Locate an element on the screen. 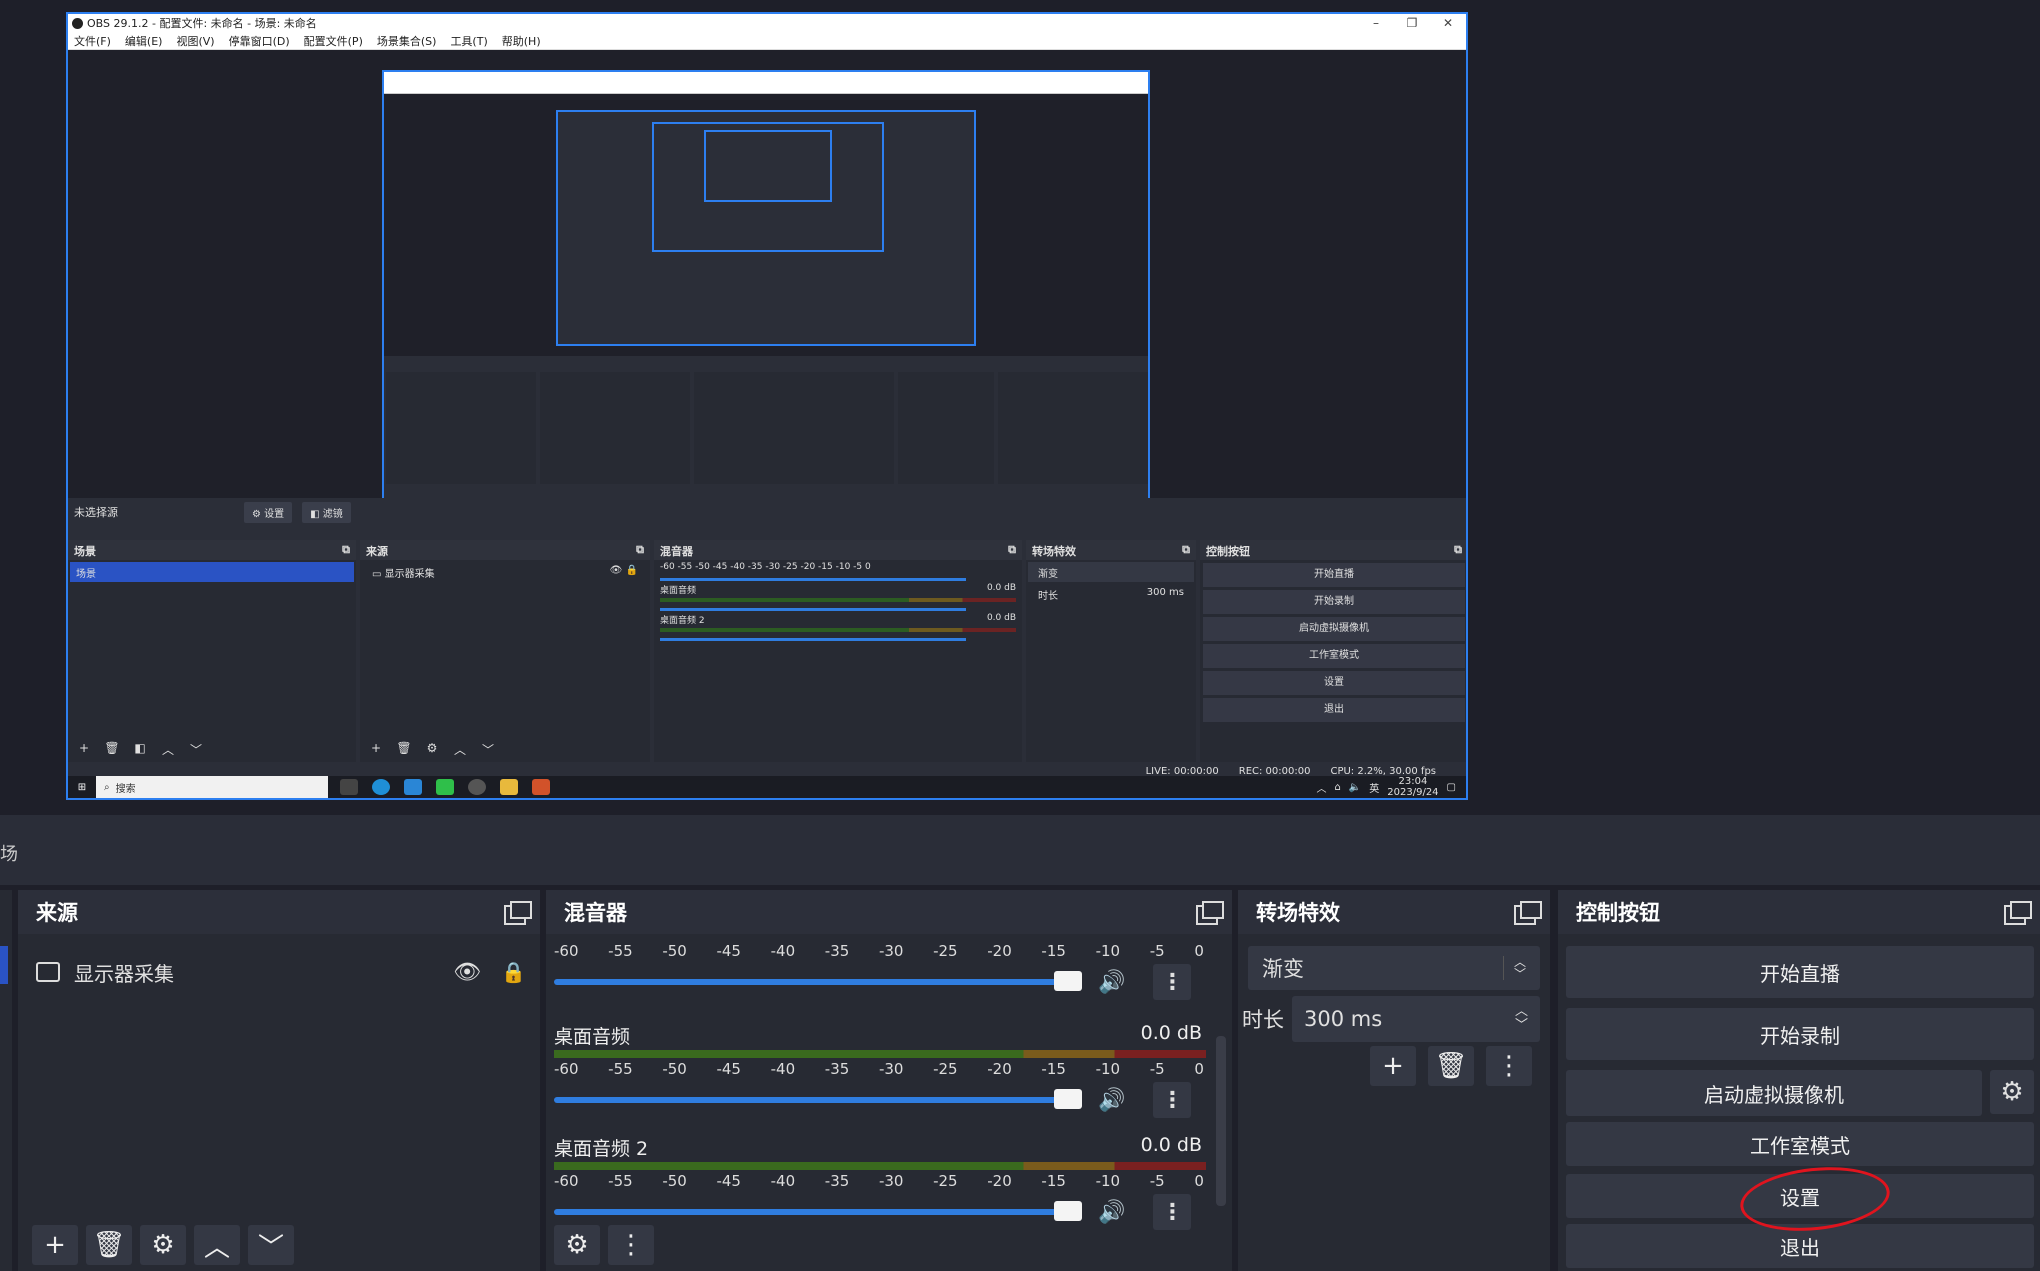  sources-title: 来源 is located at coordinates (377, 551).